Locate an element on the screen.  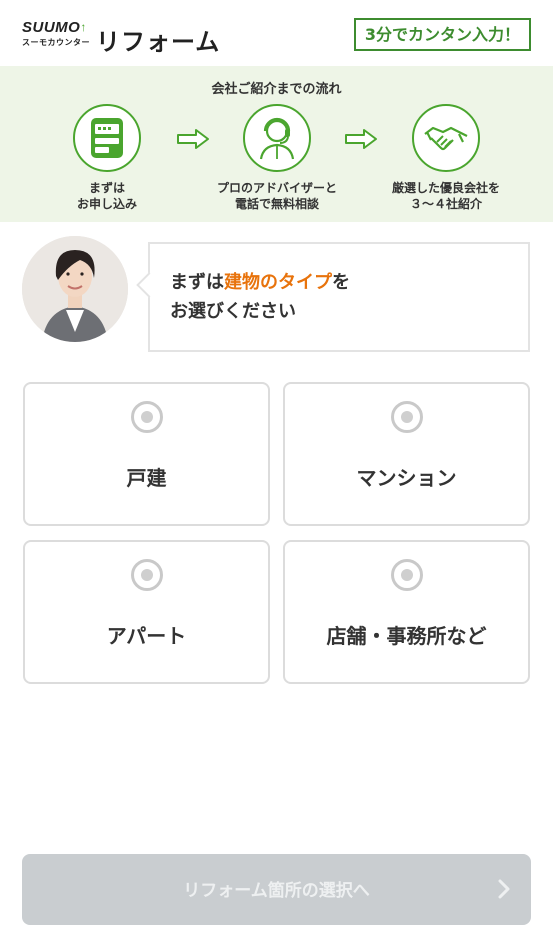
next-step-label: リフォーム箇所の選択へ is located at coordinates (276, 891).